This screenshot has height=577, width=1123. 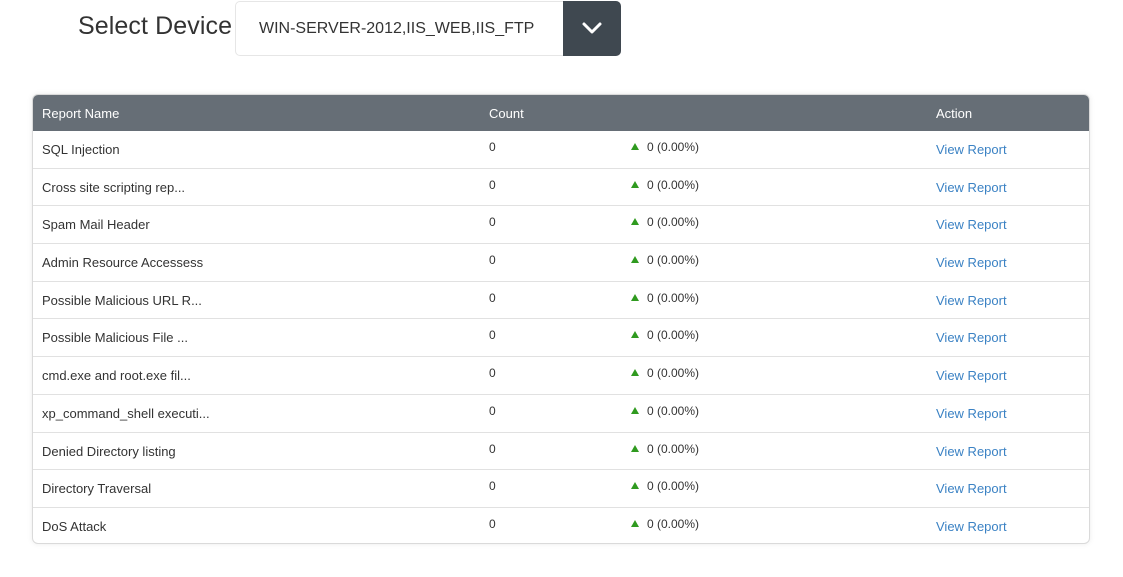 I want to click on report-name-cell: Spam Mail Header, so click(x=96, y=225).